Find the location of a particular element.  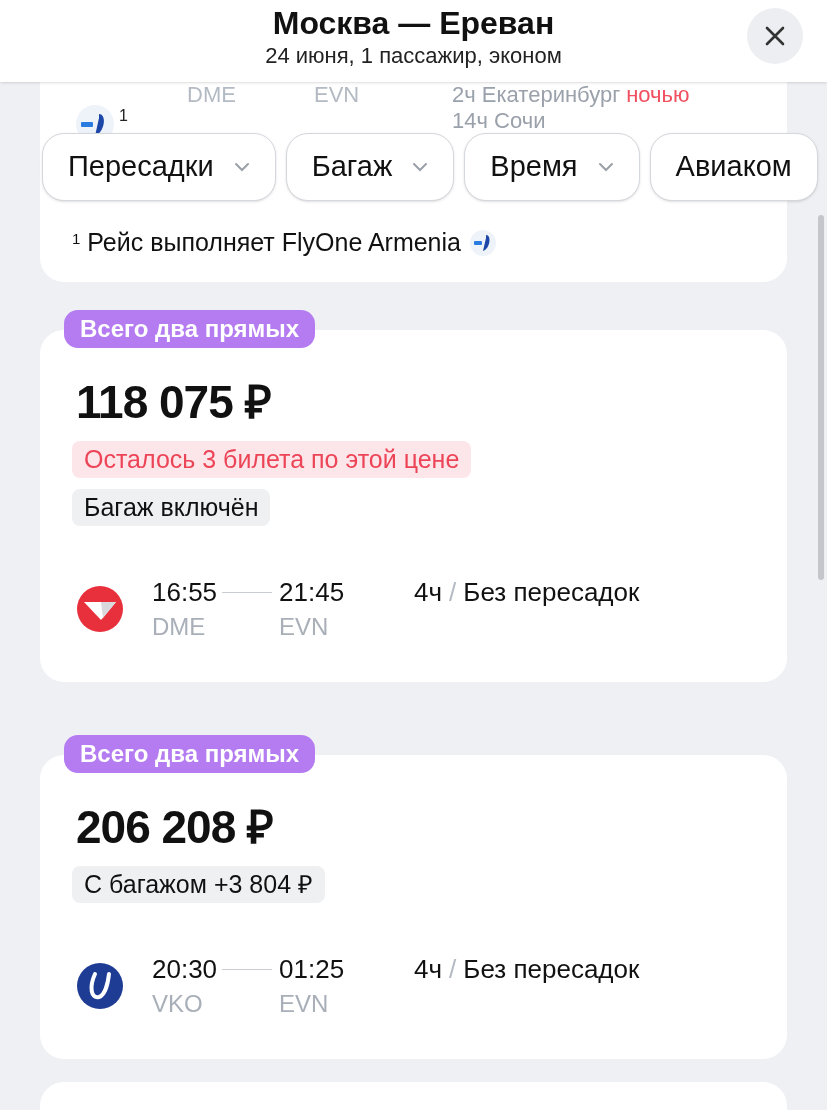

filter-button: Авиаком is located at coordinates (733, 167).